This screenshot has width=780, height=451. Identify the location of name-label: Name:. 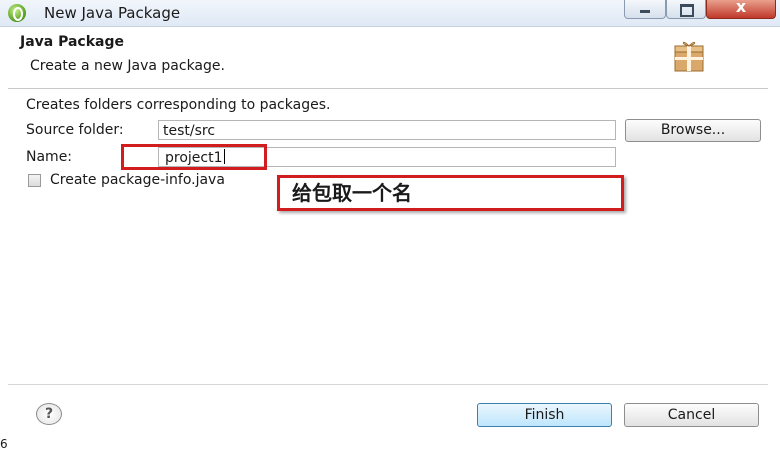
(49, 157).